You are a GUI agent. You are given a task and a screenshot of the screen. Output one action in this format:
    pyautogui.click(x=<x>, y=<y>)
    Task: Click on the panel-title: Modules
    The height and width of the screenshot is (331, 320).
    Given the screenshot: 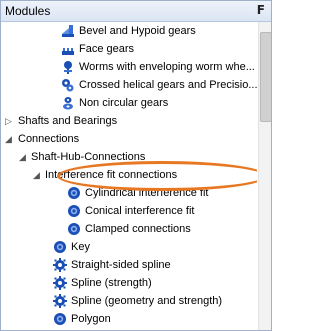 What is the action you would take?
    pyautogui.click(x=28, y=11)
    